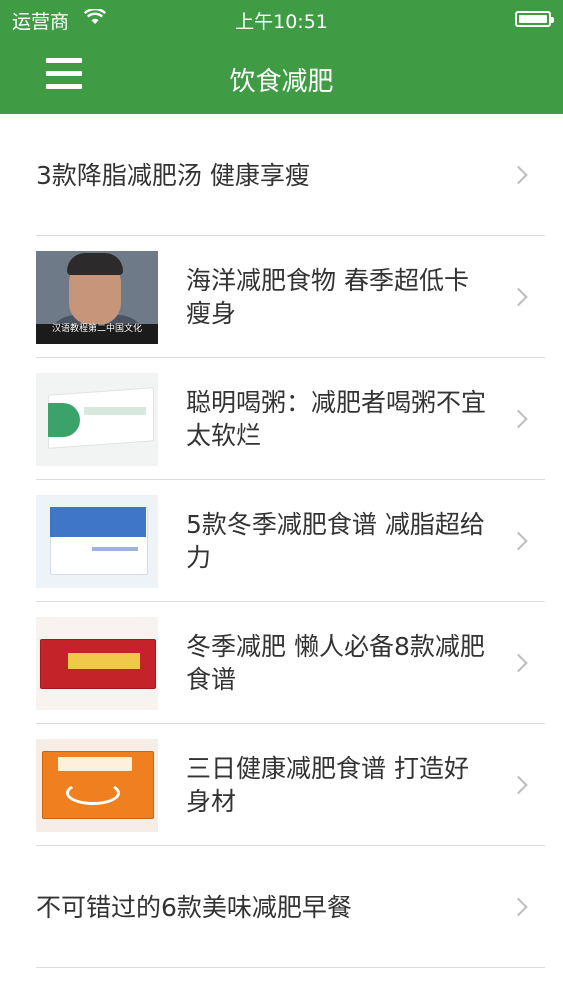 The width and height of the screenshot is (563, 1000). I want to click on list-item-title: 三日健康减肥食谱 打造好身材, so click(327, 785).